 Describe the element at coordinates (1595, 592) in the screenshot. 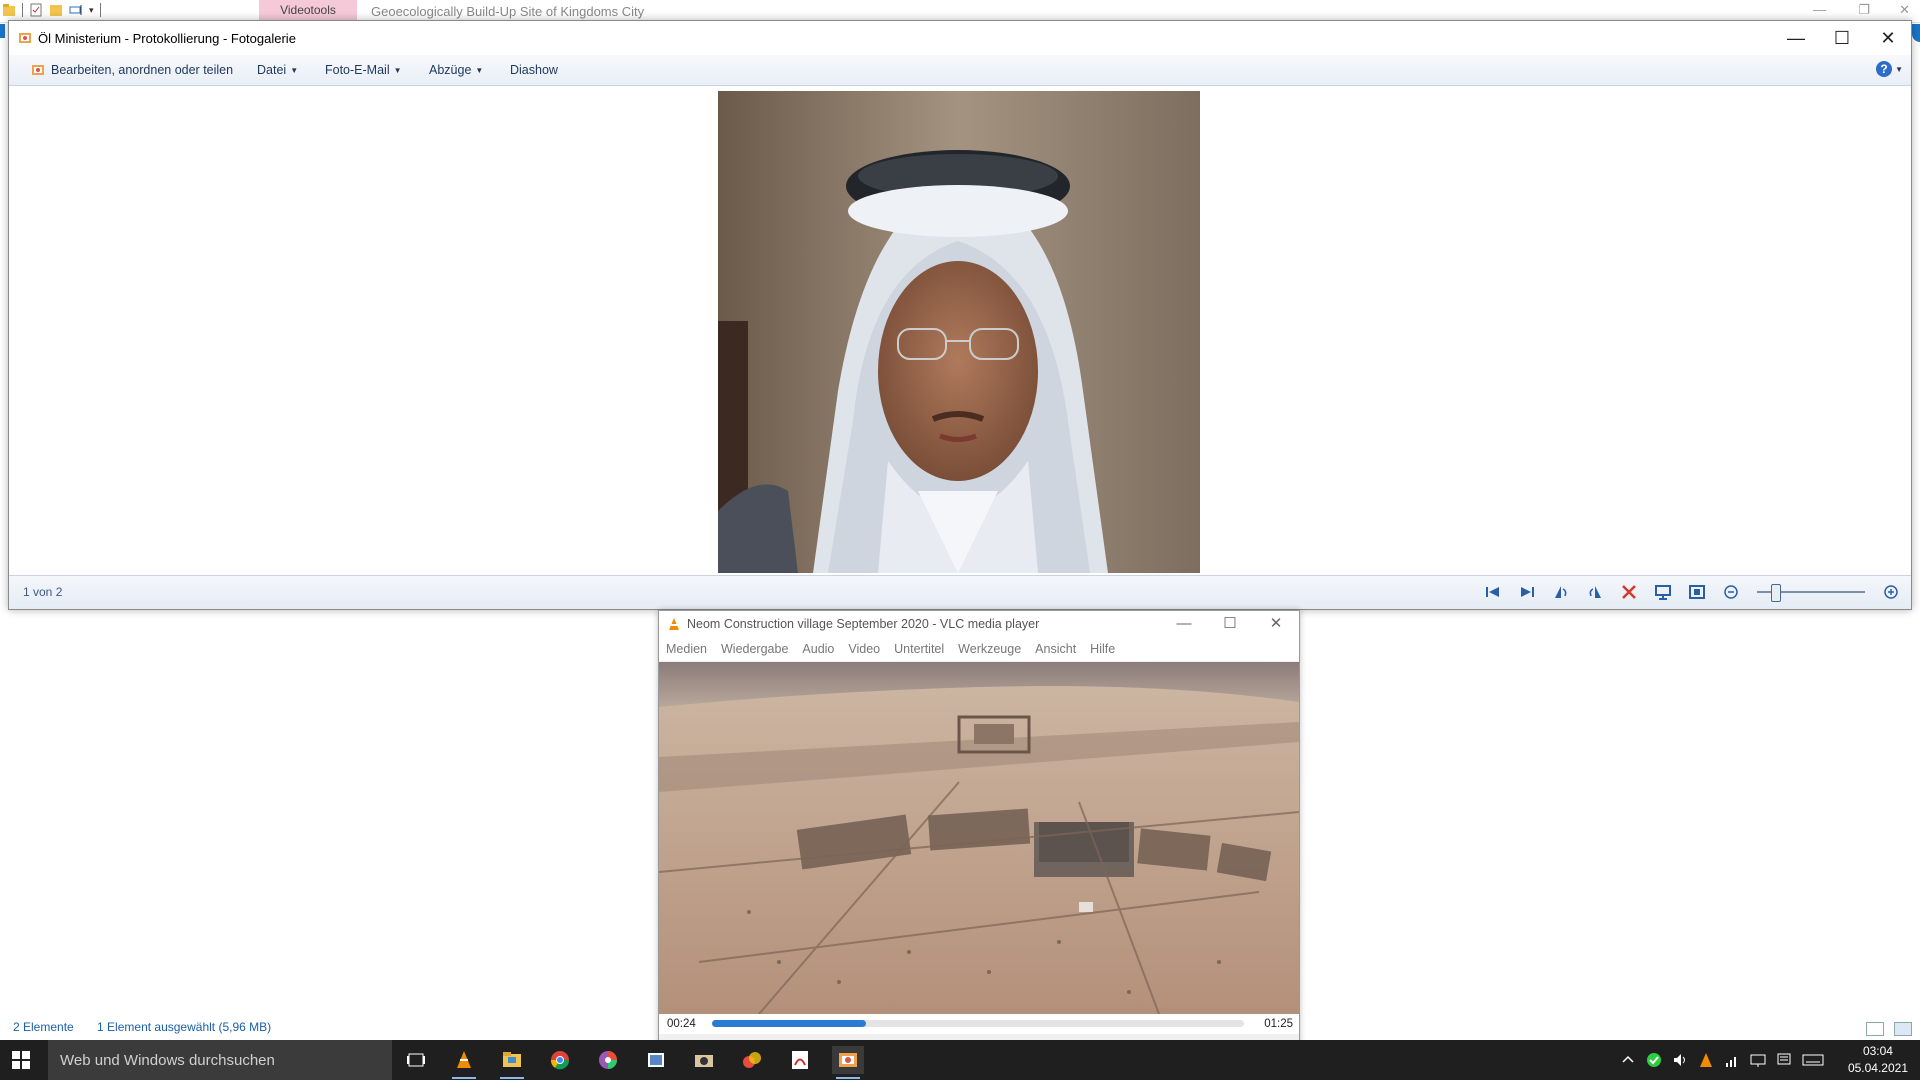

I see `rotate-right-icon` at that location.